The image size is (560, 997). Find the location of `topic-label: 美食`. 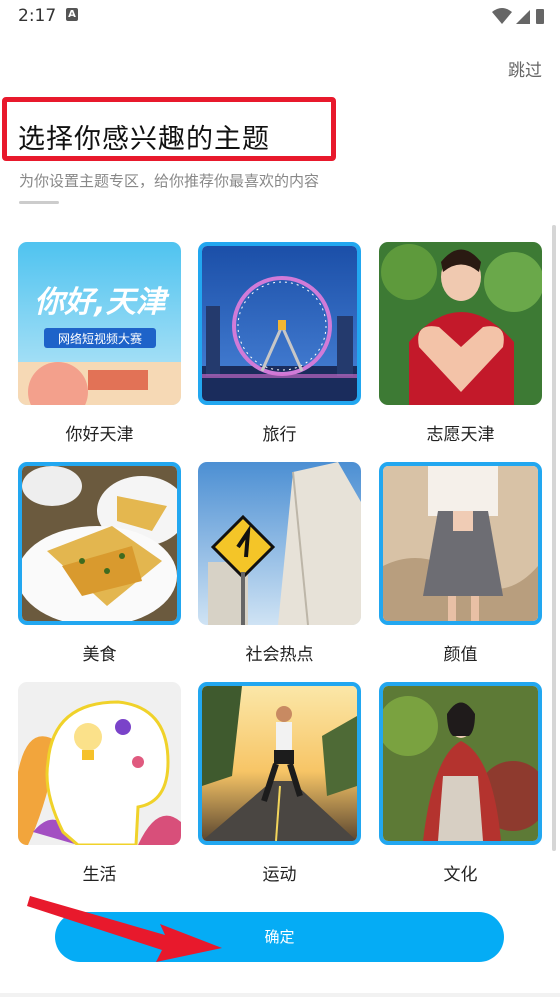

topic-label: 美食 is located at coordinates (99, 655).